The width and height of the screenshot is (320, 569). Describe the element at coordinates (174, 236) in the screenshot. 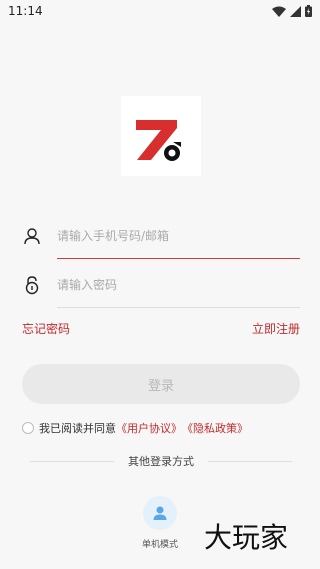

I see `username-input` at that location.